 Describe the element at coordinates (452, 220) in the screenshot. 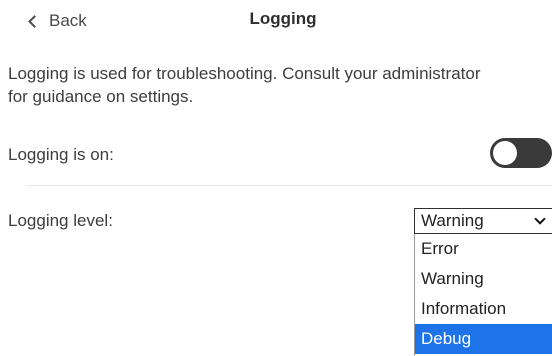

I see `select-value: Warning` at that location.